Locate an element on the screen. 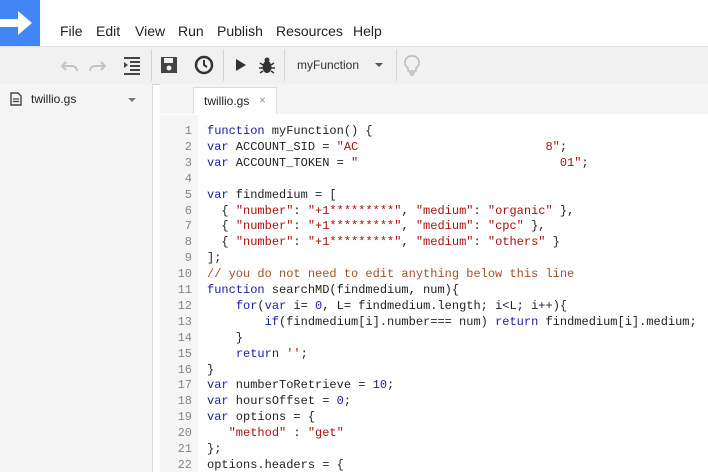 Image resolution: width=708 pixels, height=472 pixels. menu-resources: Resources is located at coordinates (309, 31).